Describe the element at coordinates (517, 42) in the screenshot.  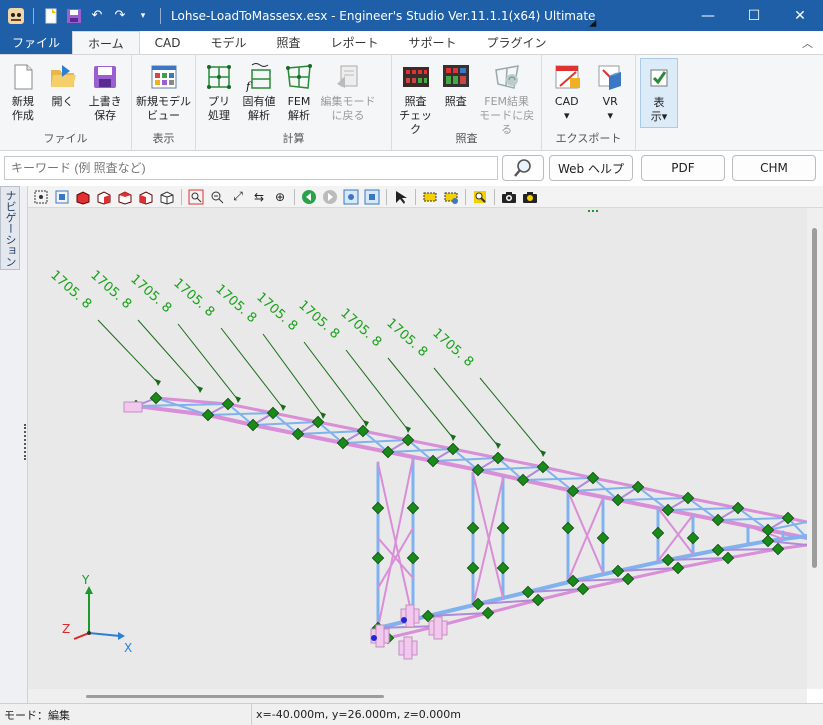
I see `tab-plugin: プラグイン` at that location.